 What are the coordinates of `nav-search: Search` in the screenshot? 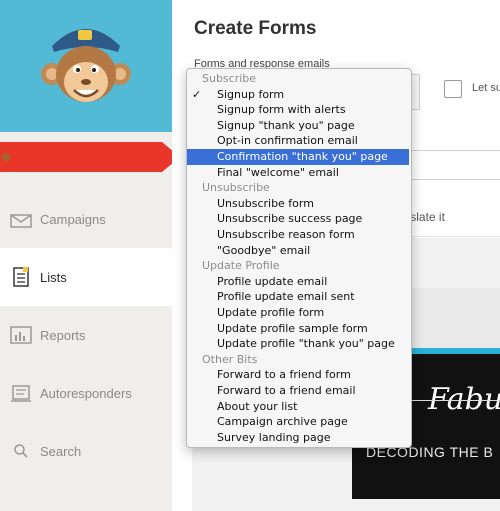 It's located at (86, 451).